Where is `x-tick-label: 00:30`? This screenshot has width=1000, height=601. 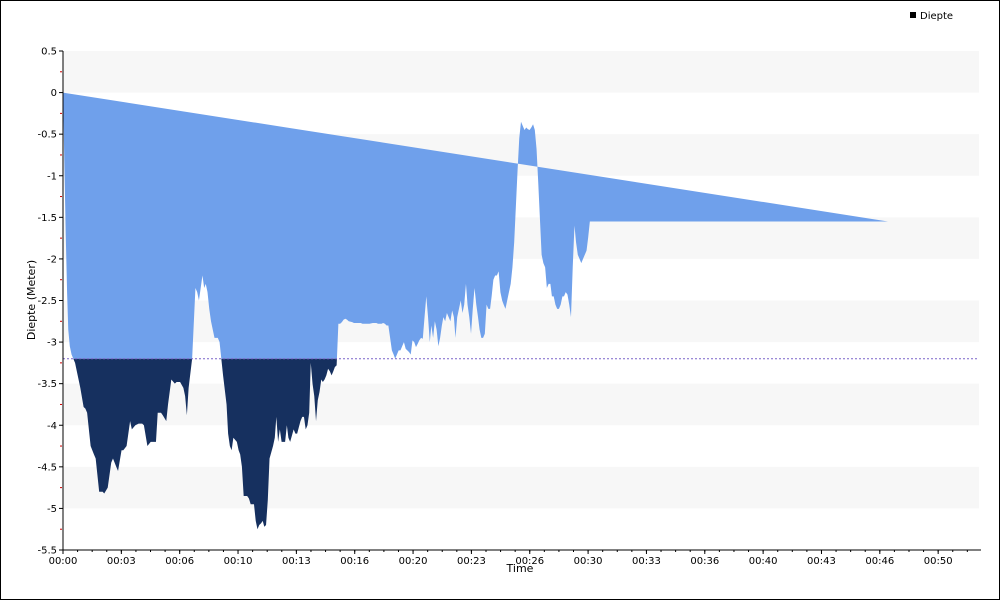 x-tick-label: 00:30 is located at coordinates (588, 561).